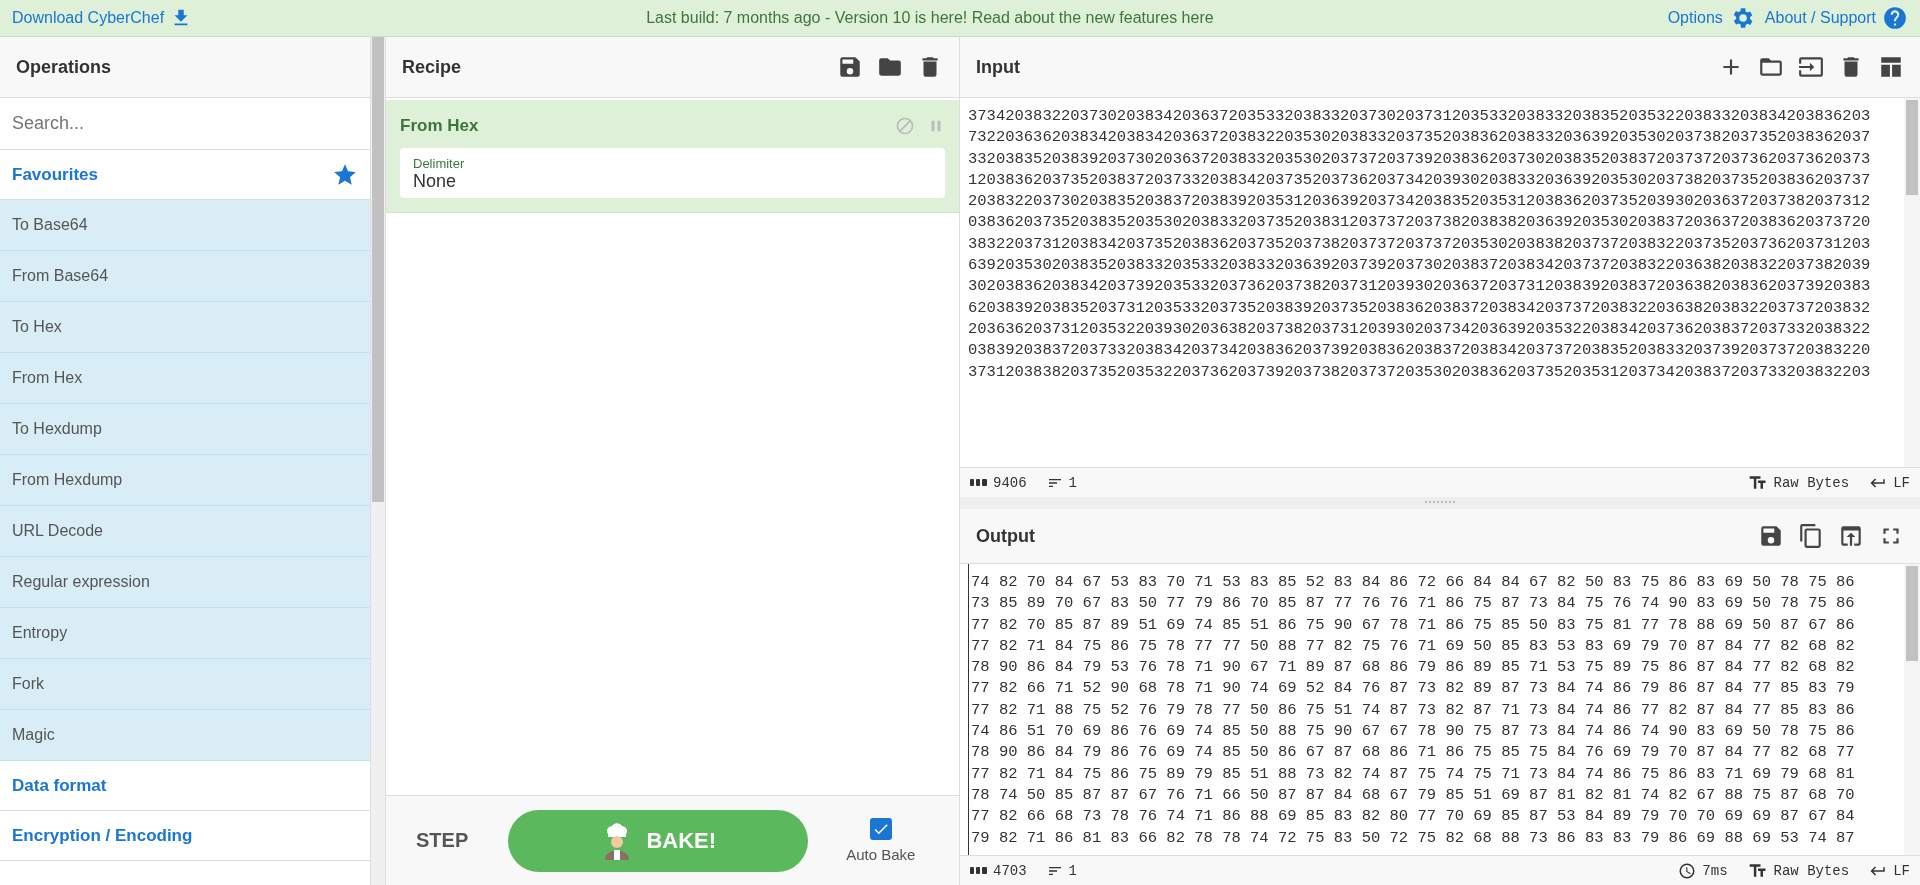 The height and width of the screenshot is (885, 1920). Describe the element at coordinates (102, 18) in the screenshot. I see `download-link: Download CyberChef` at that location.